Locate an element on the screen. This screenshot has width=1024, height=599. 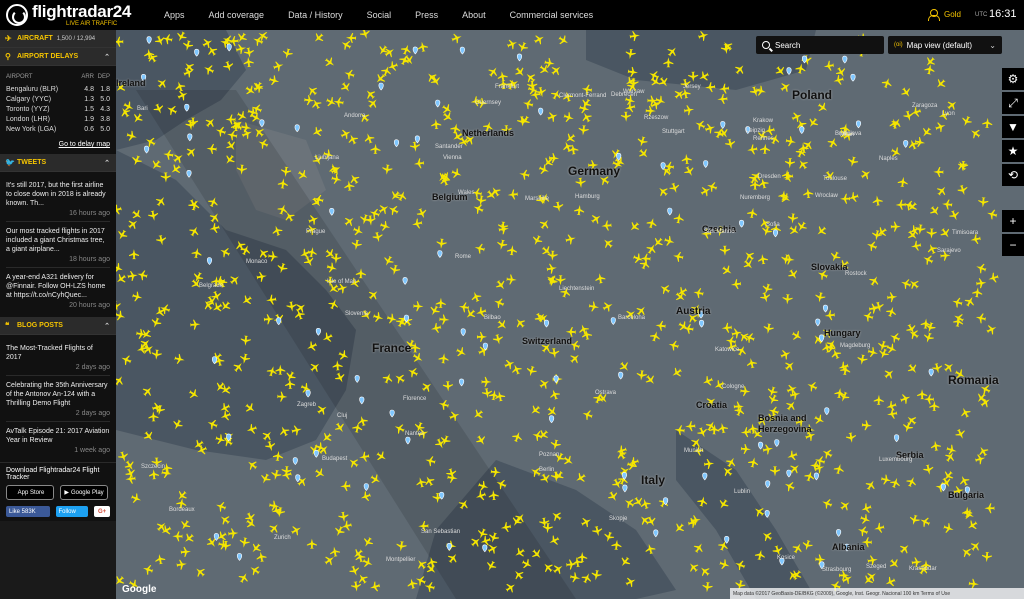
dep-delay: 5.0 is located at coordinates (105, 129).